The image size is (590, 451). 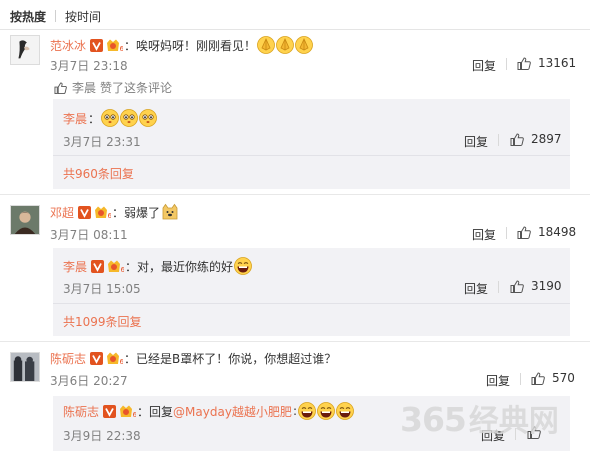 I want to click on like-count: 3190, so click(x=546, y=286).